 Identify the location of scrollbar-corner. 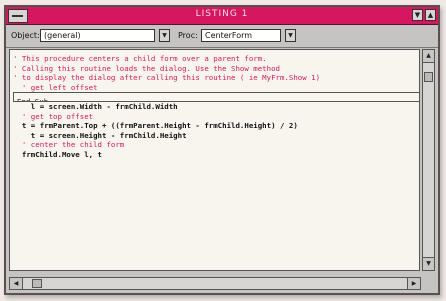
(428, 283).